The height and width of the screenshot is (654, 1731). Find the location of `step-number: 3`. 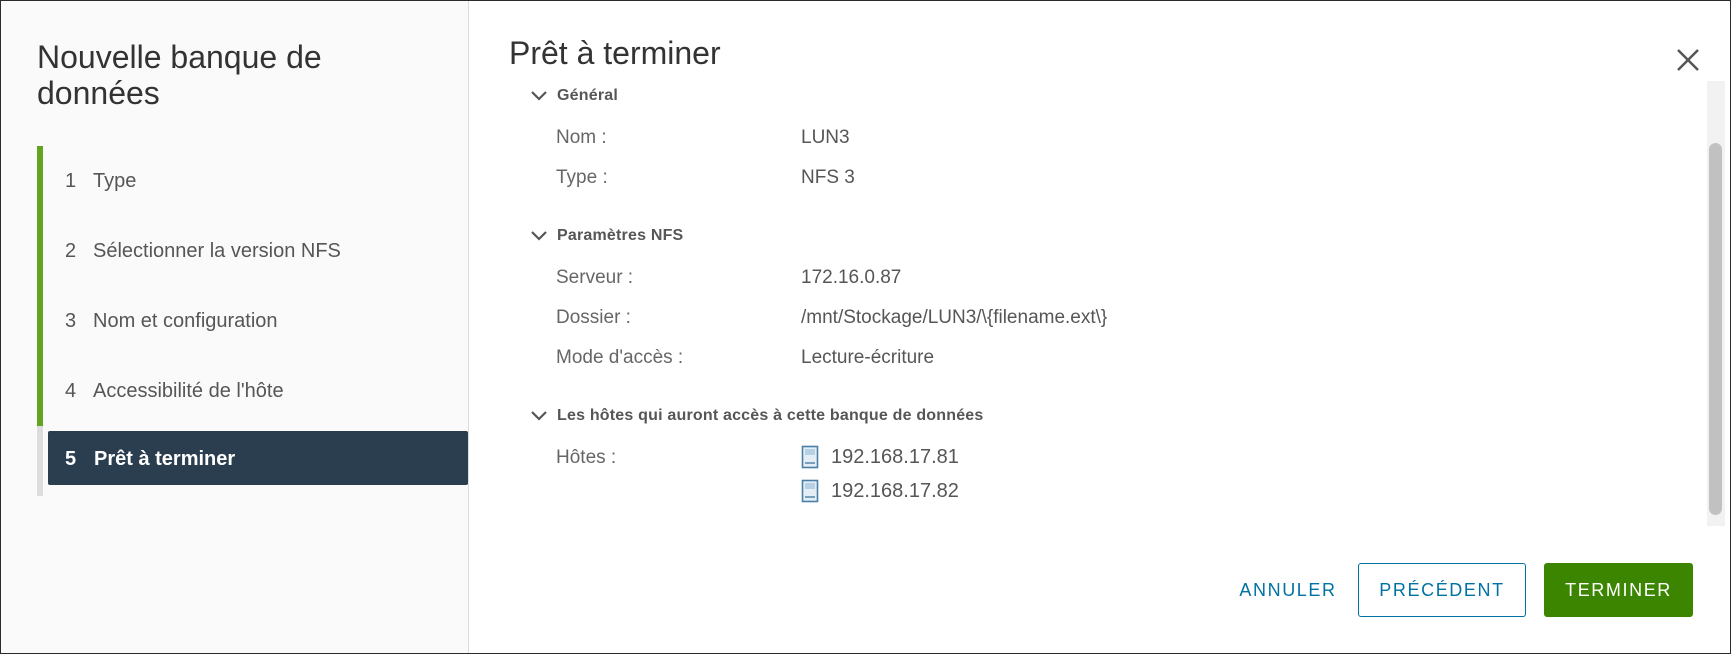

step-number: 3 is located at coordinates (71, 320).